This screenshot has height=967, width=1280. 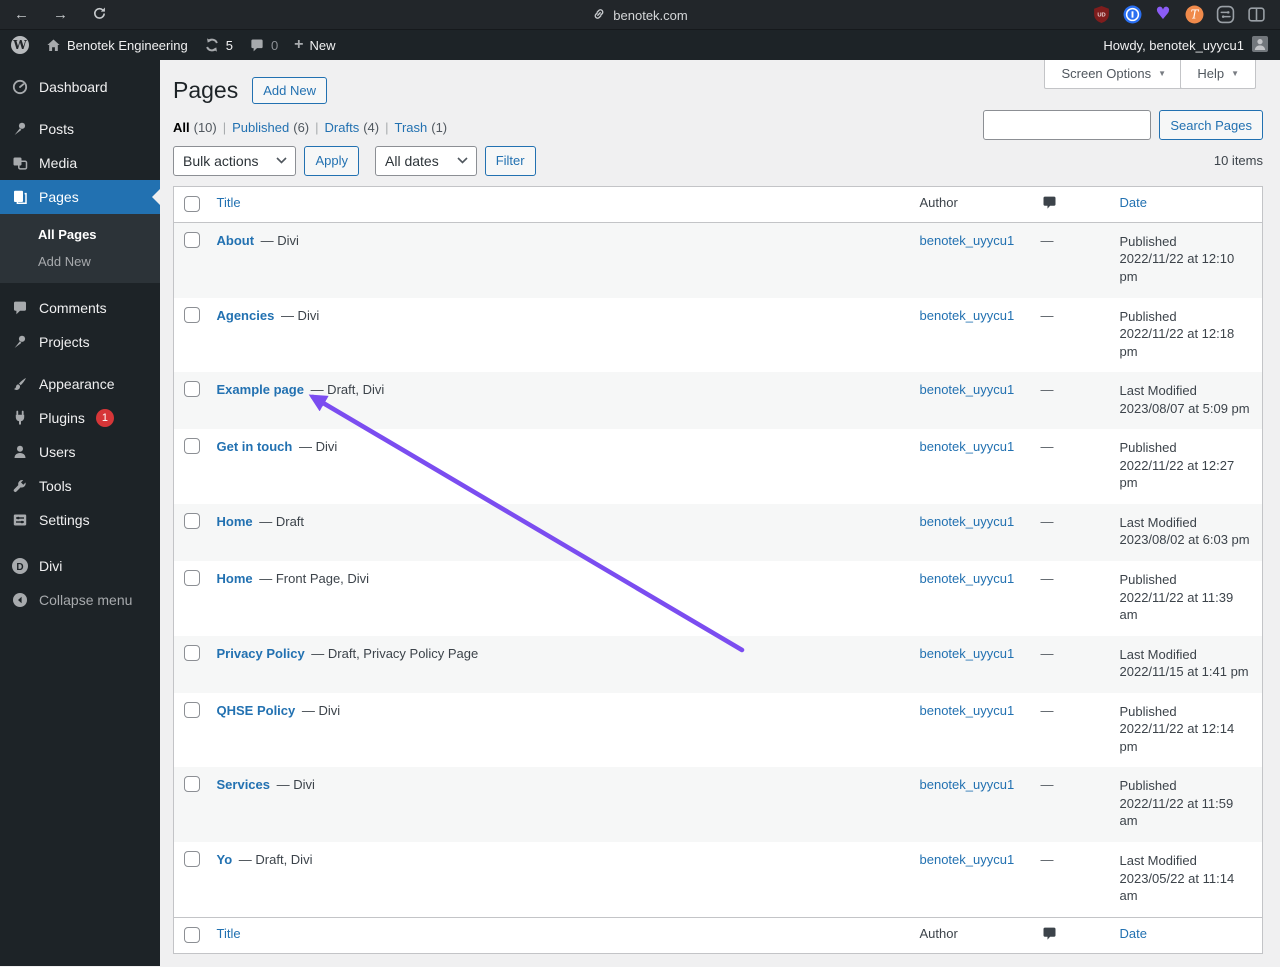 What do you see at coordinates (99, 15) in the screenshot?
I see `reload-icon` at bounding box center [99, 15].